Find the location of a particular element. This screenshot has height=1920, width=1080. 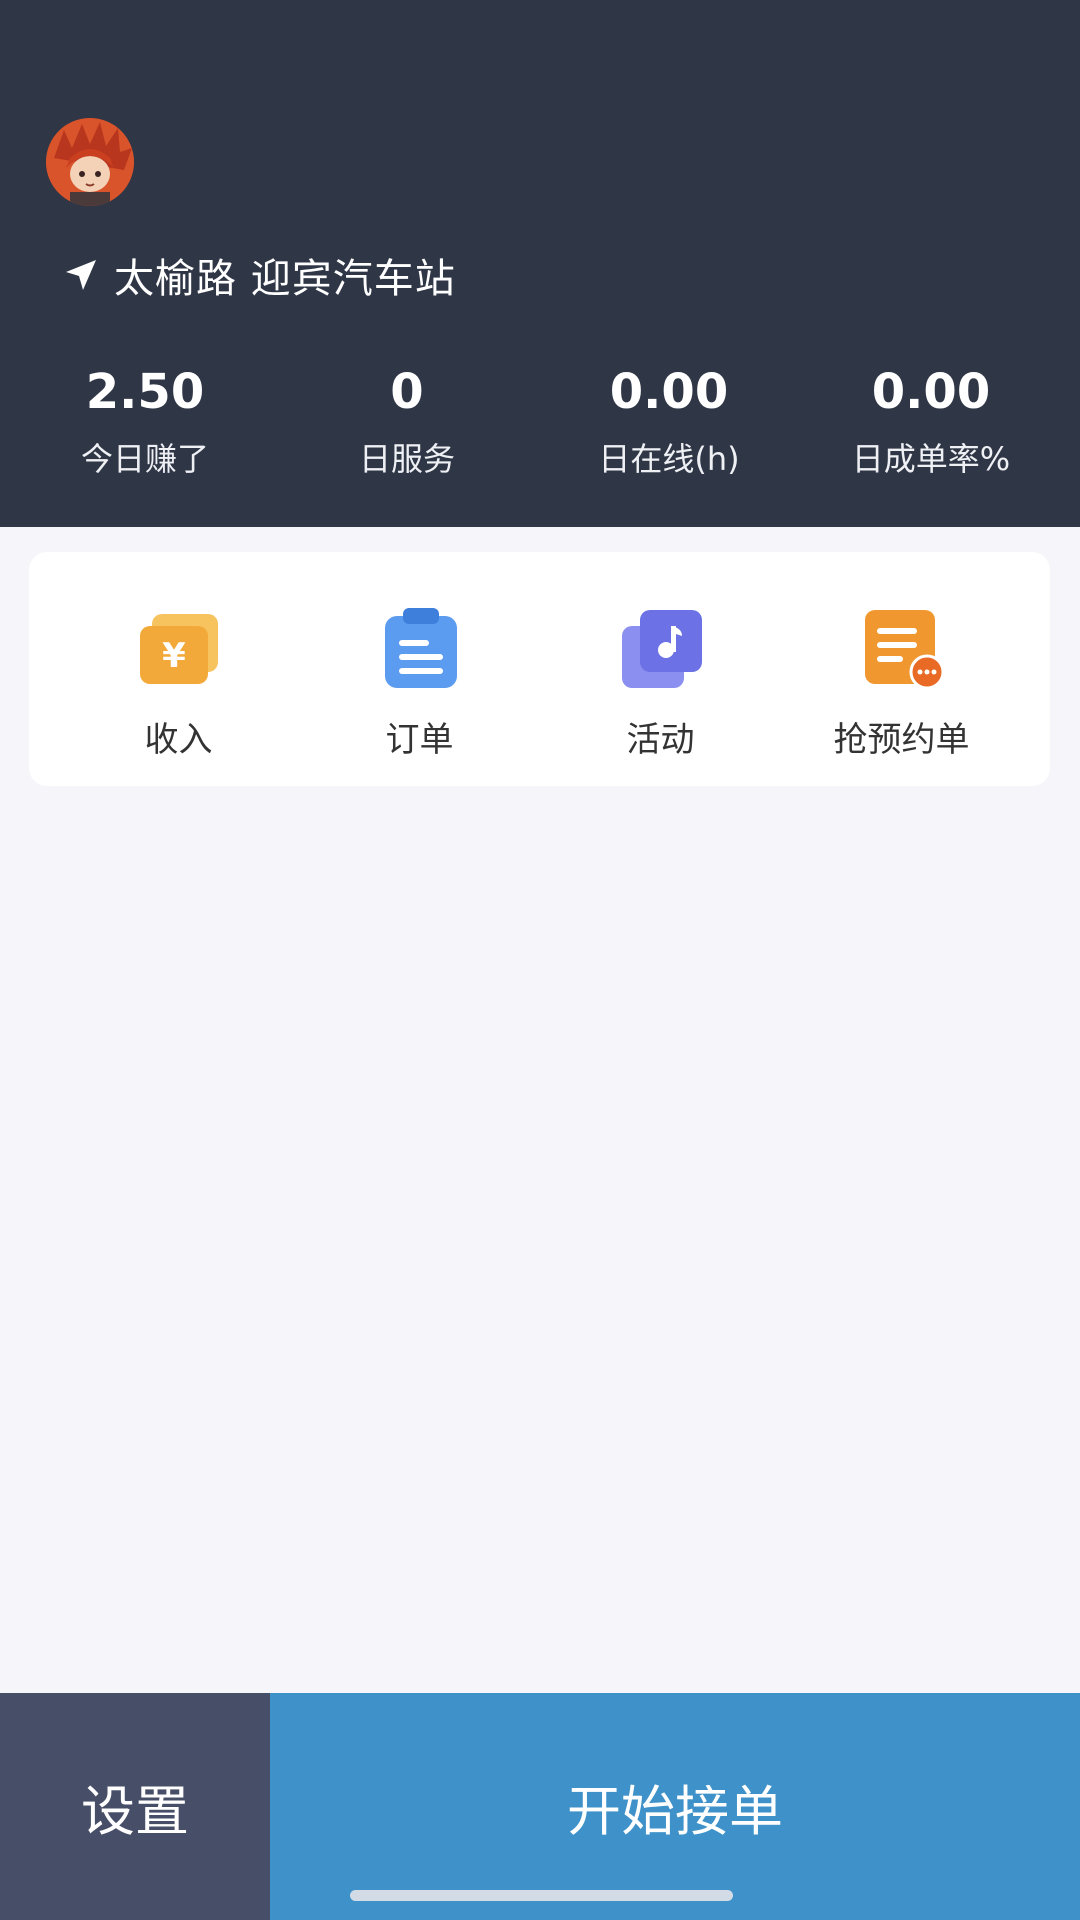

avatar-image is located at coordinates (90, 162).